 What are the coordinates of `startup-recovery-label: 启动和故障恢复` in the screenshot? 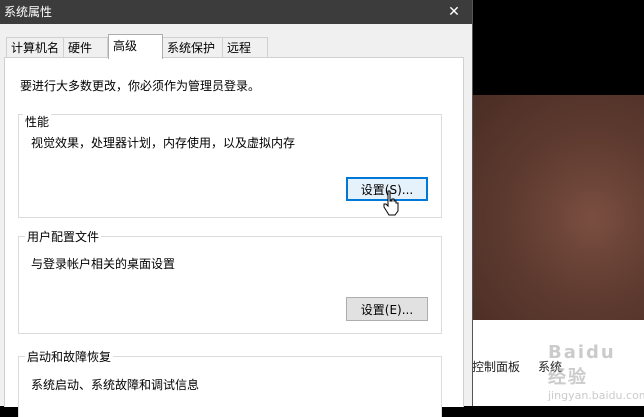 It's located at (69, 356).